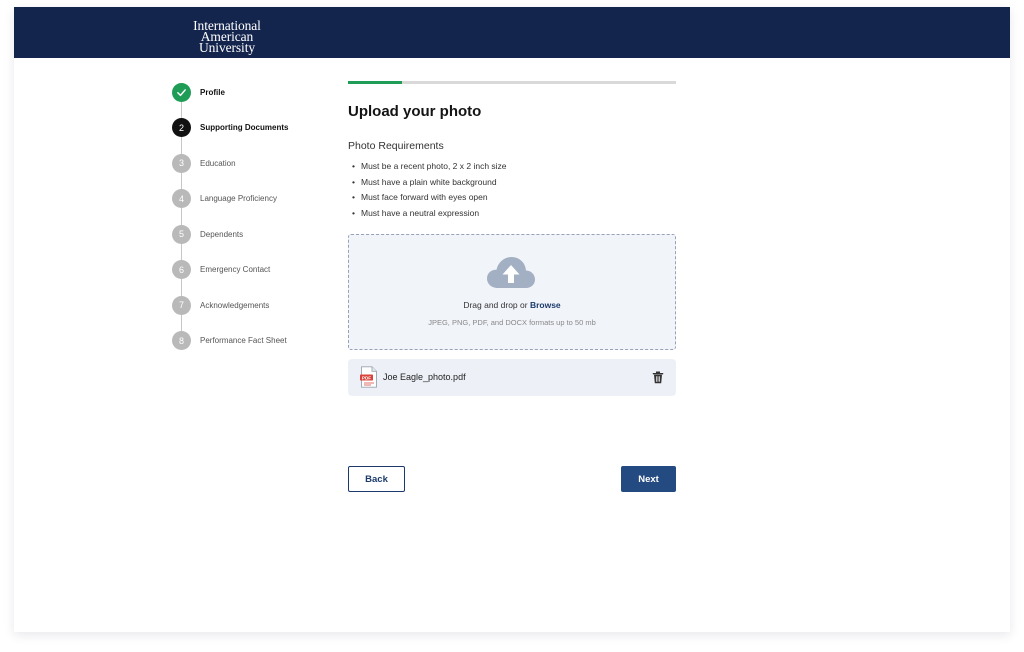 The image size is (1024, 652). What do you see at coordinates (427, 183) in the screenshot?
I see `requirement-item: Must have a plain white background` at bounding box center [427, 183].